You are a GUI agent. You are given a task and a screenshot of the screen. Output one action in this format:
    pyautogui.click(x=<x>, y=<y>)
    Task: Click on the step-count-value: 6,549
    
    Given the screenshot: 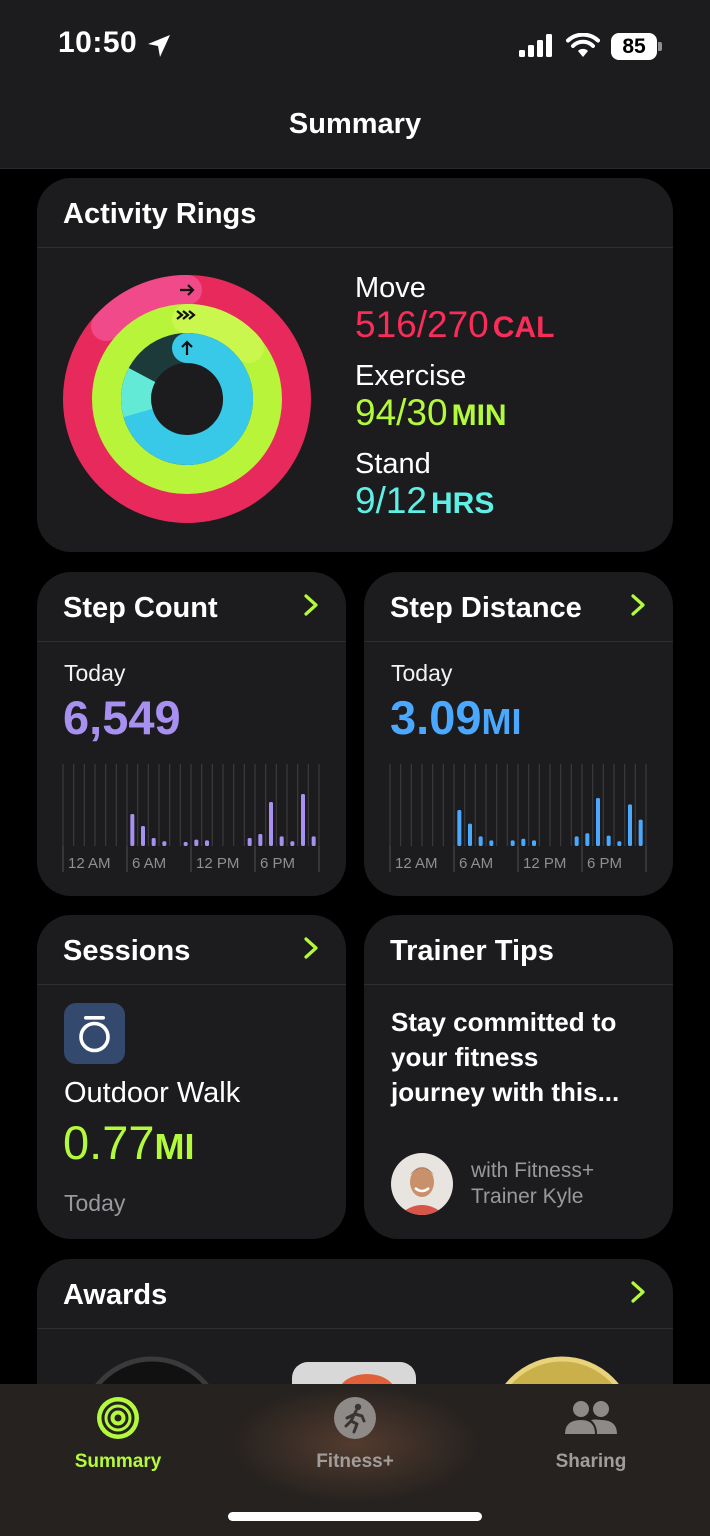 What is the action you would take?
    pyautogui.click(x=122, y=717)
    